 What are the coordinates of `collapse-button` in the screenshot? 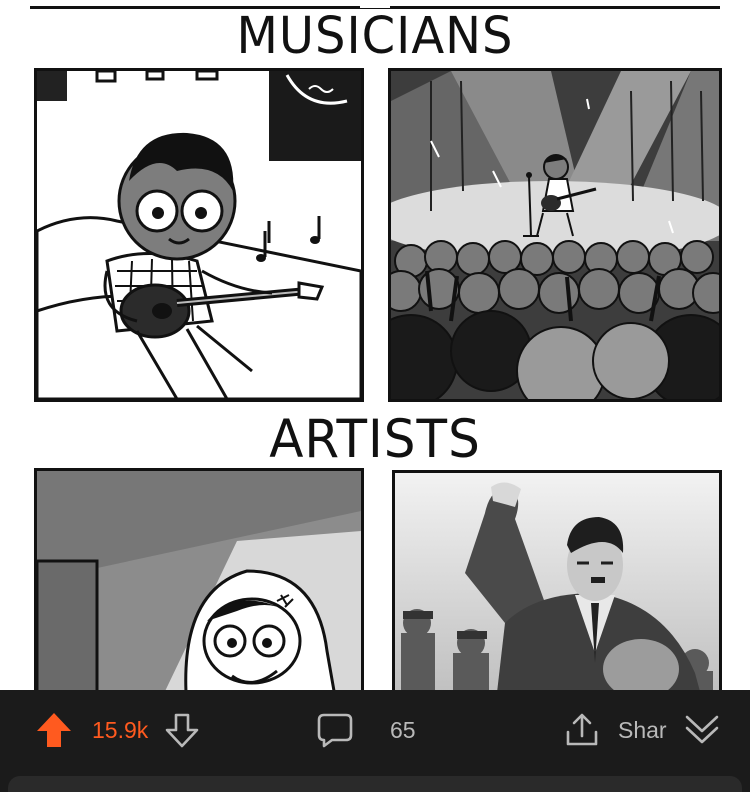 It's located at (702, 730).